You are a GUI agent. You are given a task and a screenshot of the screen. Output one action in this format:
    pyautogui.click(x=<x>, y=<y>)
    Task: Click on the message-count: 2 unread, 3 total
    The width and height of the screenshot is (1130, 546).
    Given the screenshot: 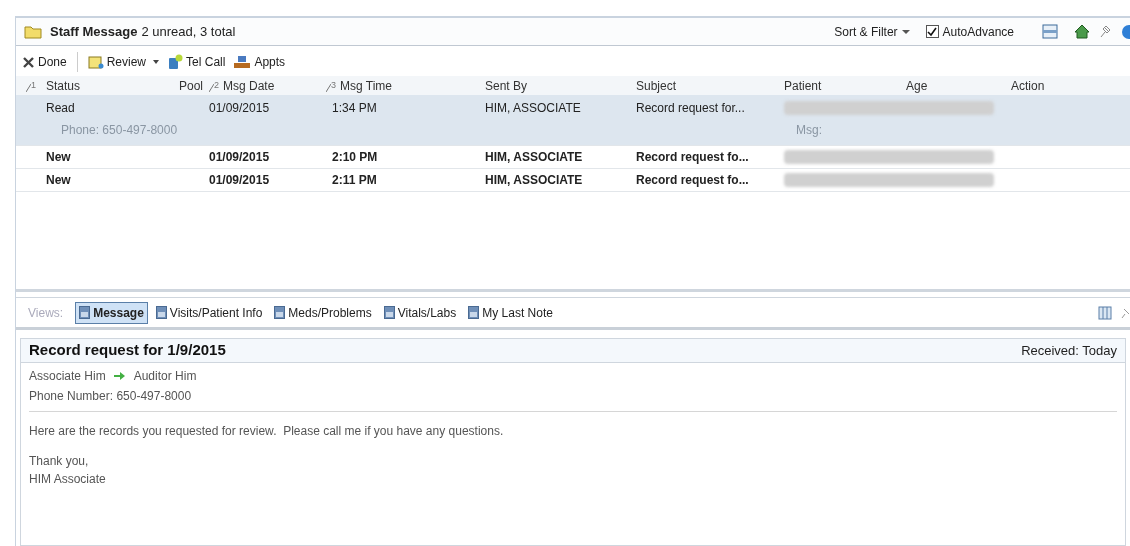 What is the action you would take?
    pyautogui.click(x=188, y=31)
    